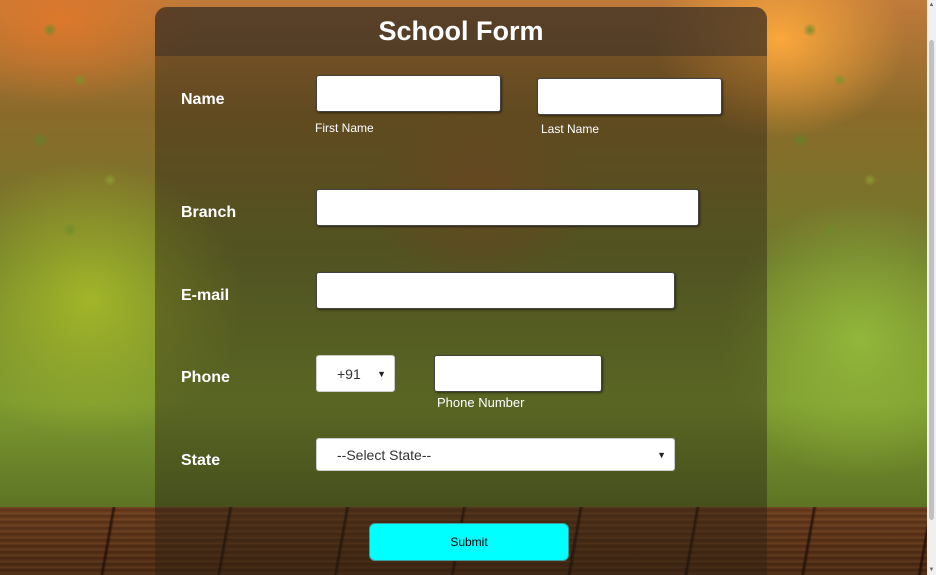 This screenshot has width=936, height=575. I want to click on last-name-caption: Last Name, so click(570, 129).